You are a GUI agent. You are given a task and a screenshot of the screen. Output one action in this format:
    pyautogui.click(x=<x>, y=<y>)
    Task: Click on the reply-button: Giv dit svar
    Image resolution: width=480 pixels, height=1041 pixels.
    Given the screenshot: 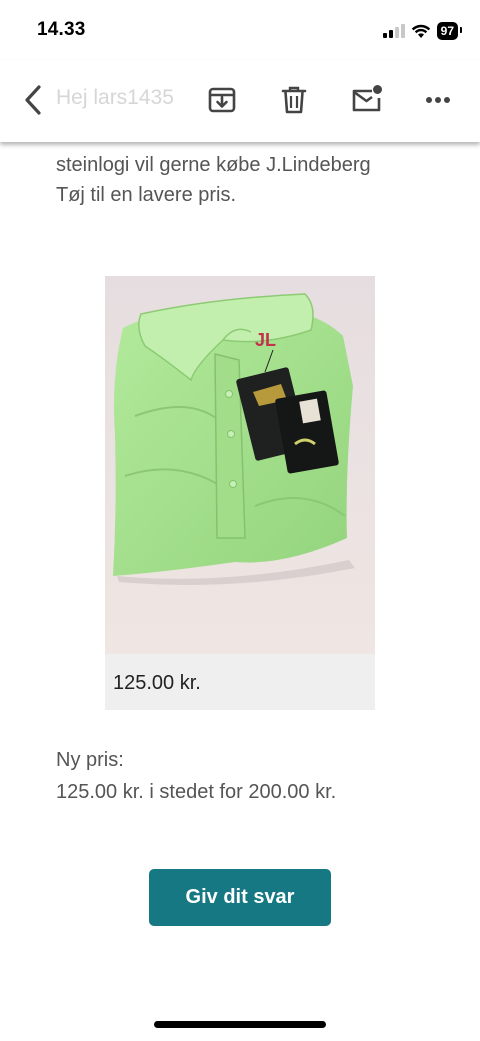 What is the action you would take?
    pyautogui.click(x=240, y=897)
    